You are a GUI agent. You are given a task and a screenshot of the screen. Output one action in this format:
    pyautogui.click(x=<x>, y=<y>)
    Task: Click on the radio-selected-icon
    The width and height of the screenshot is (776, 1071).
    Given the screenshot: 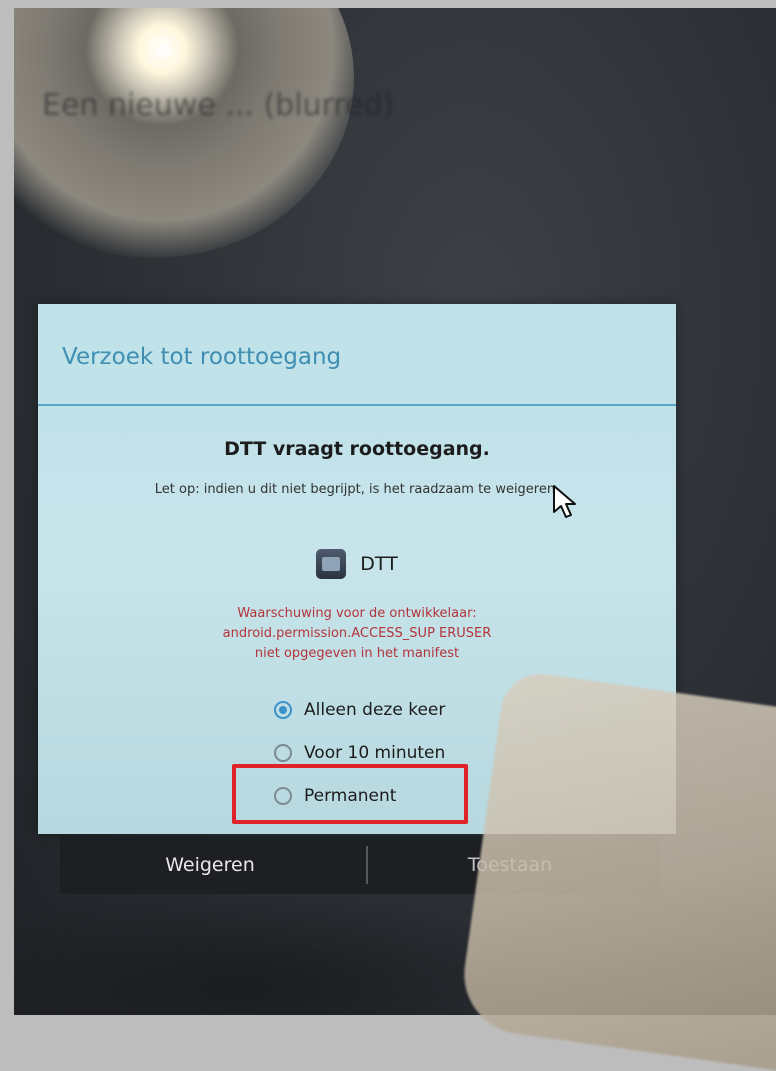 What is the action you would take?
    pyautogui.click(x=283, y=709)
    